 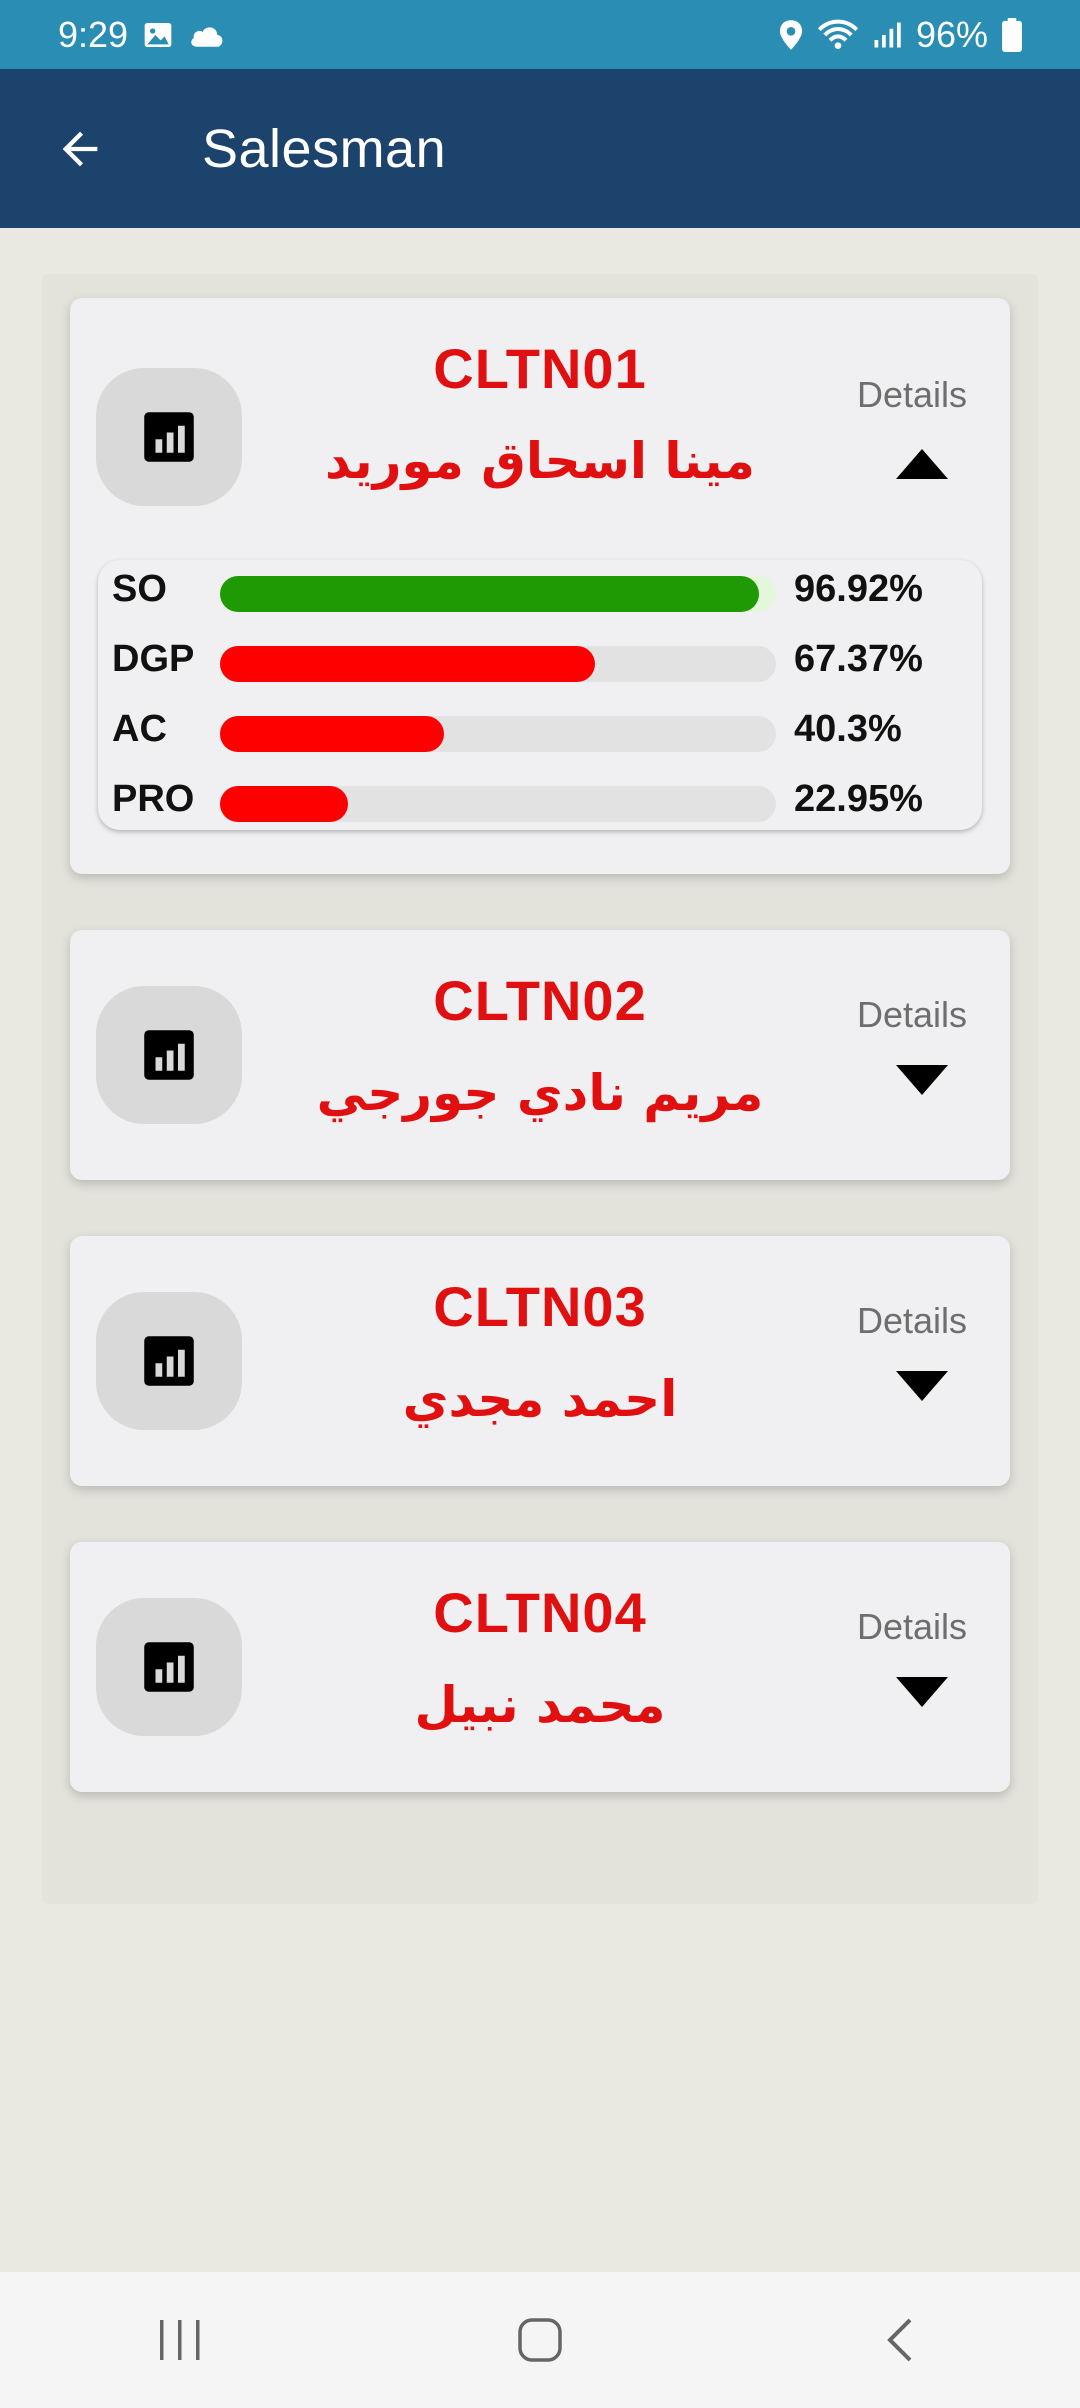 I want to click on status-left: 9:29, so click(x=142, y=35).